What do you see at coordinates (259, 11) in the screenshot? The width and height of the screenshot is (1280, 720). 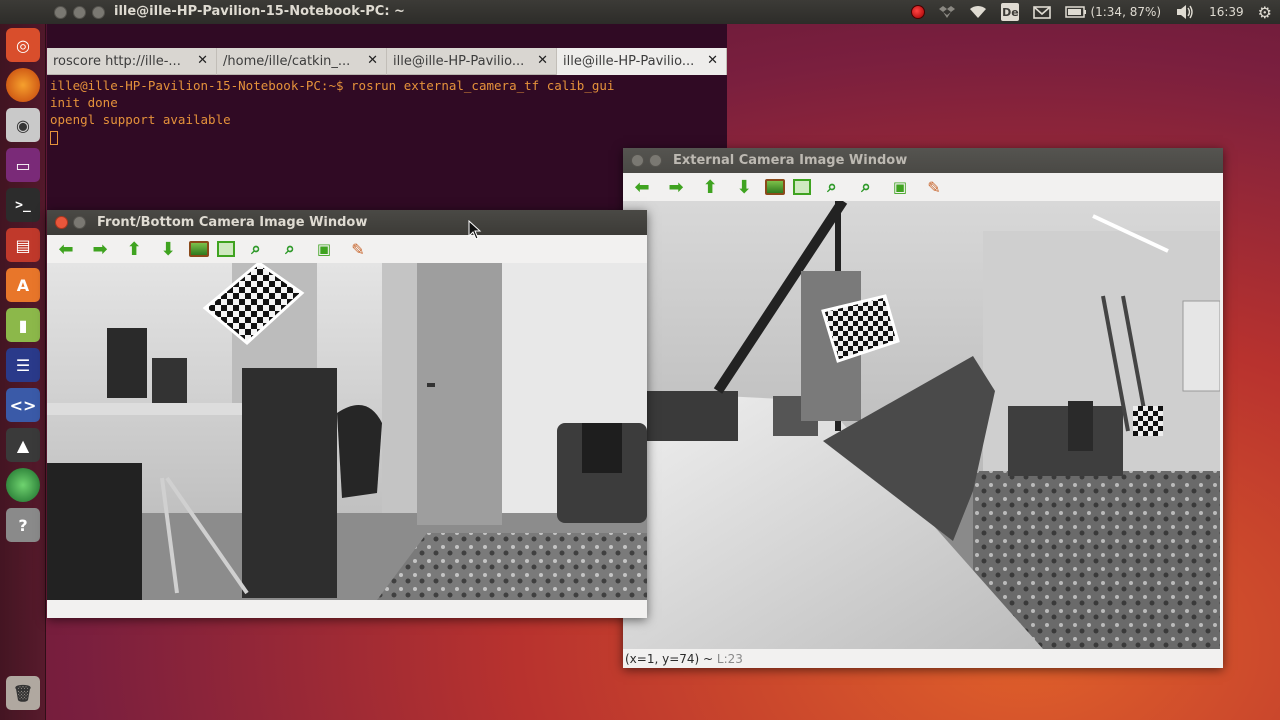 I see `active-window-title: ille@ille-HP-Pavilion-15-Notebook-PC: ~` at bounding box center [259, 11].